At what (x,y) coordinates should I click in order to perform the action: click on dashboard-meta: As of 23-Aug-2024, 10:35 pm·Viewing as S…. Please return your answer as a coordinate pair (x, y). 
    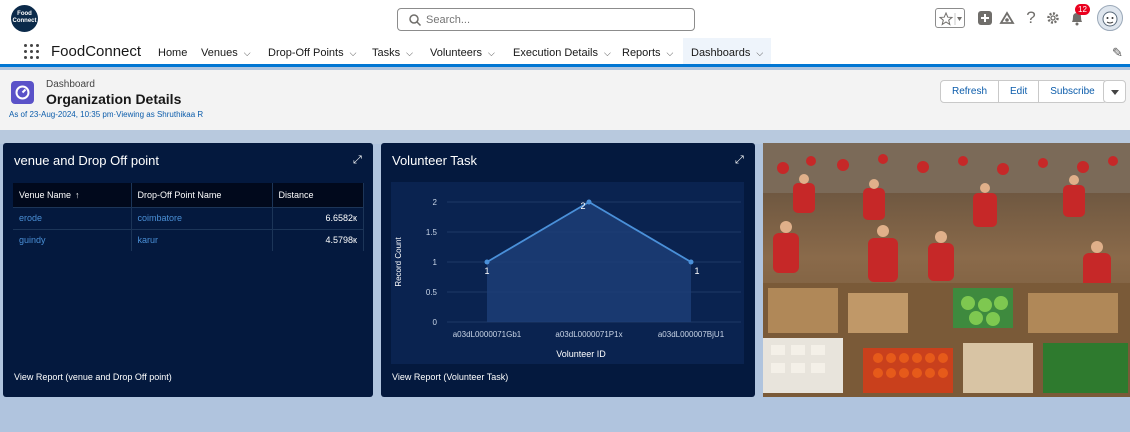
    Looking at the image, I should click on (106, 114).